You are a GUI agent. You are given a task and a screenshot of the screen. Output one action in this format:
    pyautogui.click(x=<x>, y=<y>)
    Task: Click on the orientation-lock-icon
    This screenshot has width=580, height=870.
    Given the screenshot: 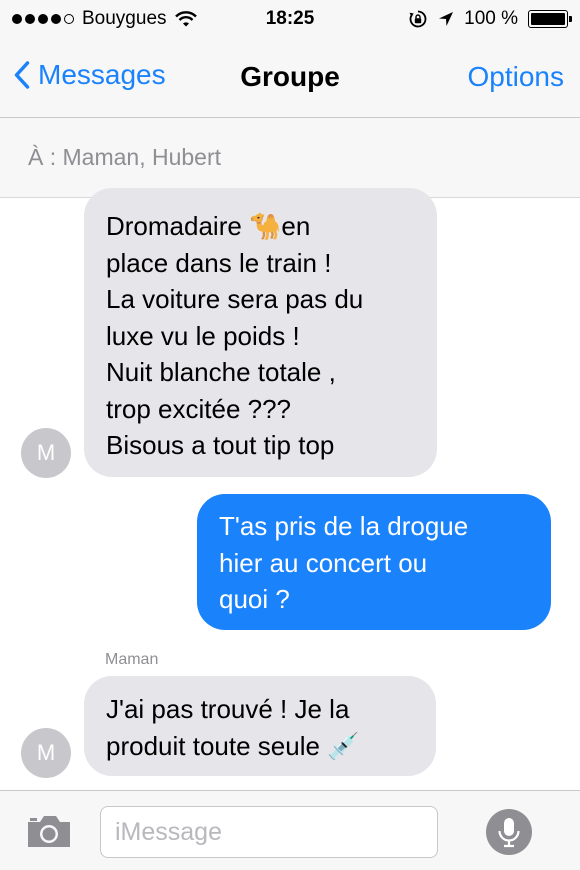 What is the action you would take?
    pyautogui.click(x=418, y=19)
    